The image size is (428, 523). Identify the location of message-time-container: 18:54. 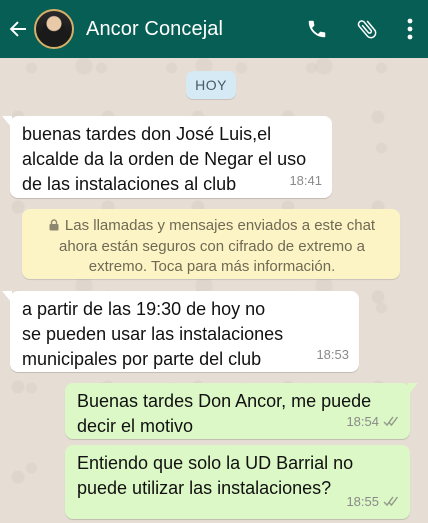
(373, 421).